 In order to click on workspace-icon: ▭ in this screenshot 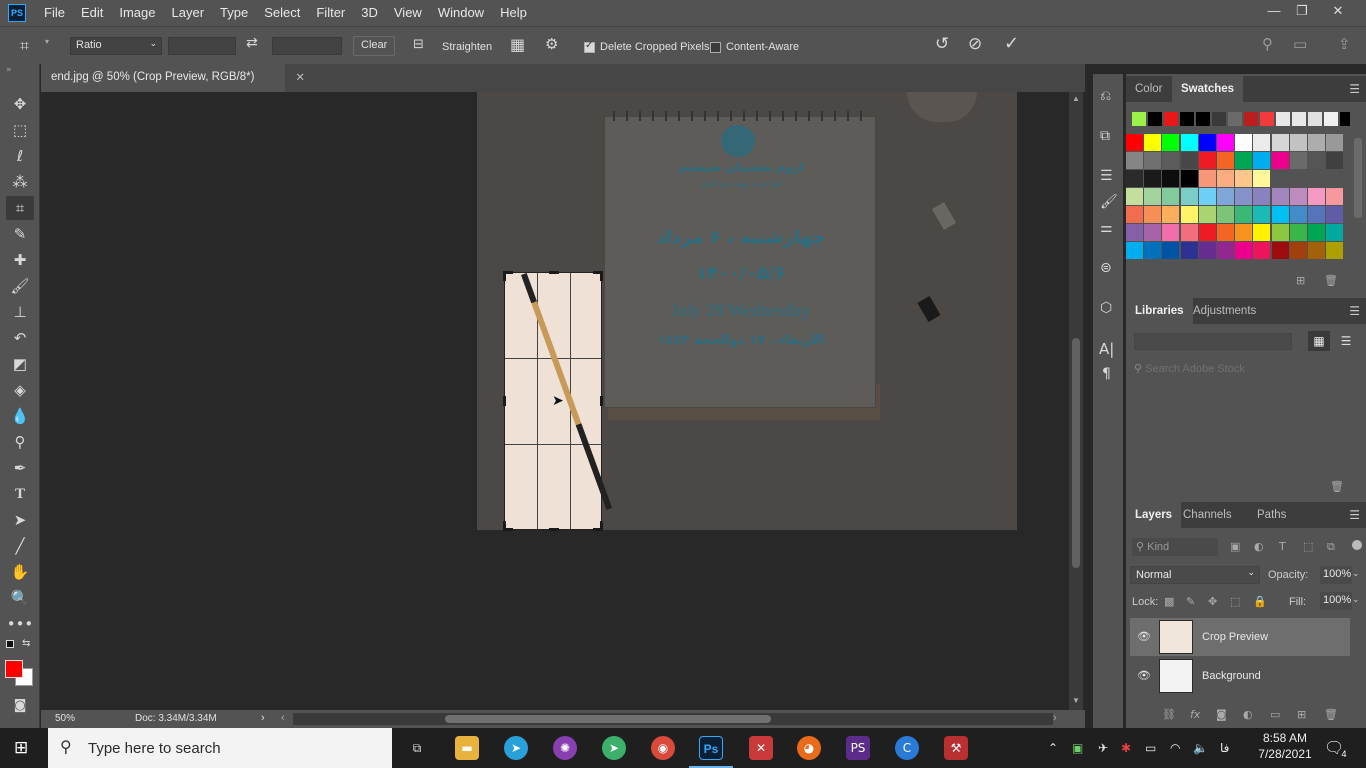, I will do `click(1300, 44)`.